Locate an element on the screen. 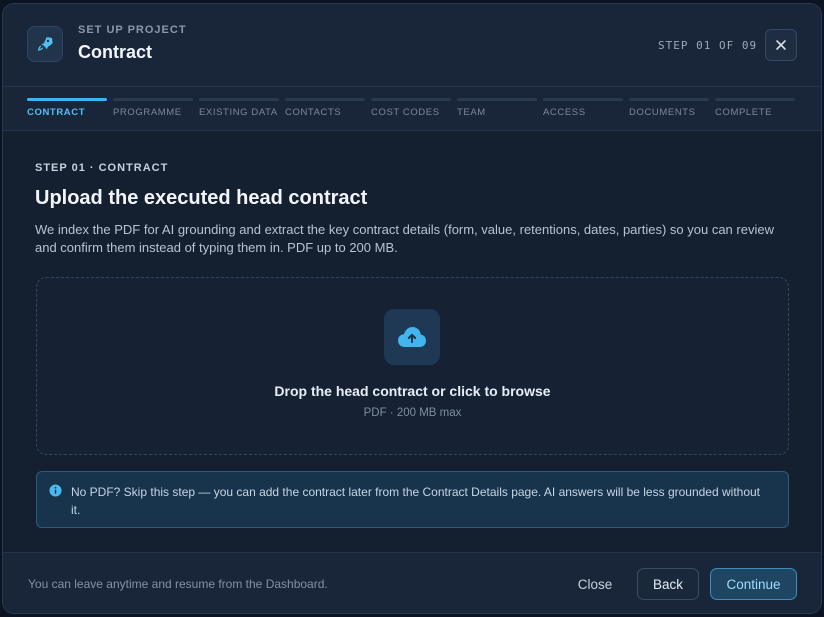 This screenshot has height=617, width=824. modal-header: SET UP PROJECT Contract STEP 01 OF 09 is located at coordinates (412, 45).